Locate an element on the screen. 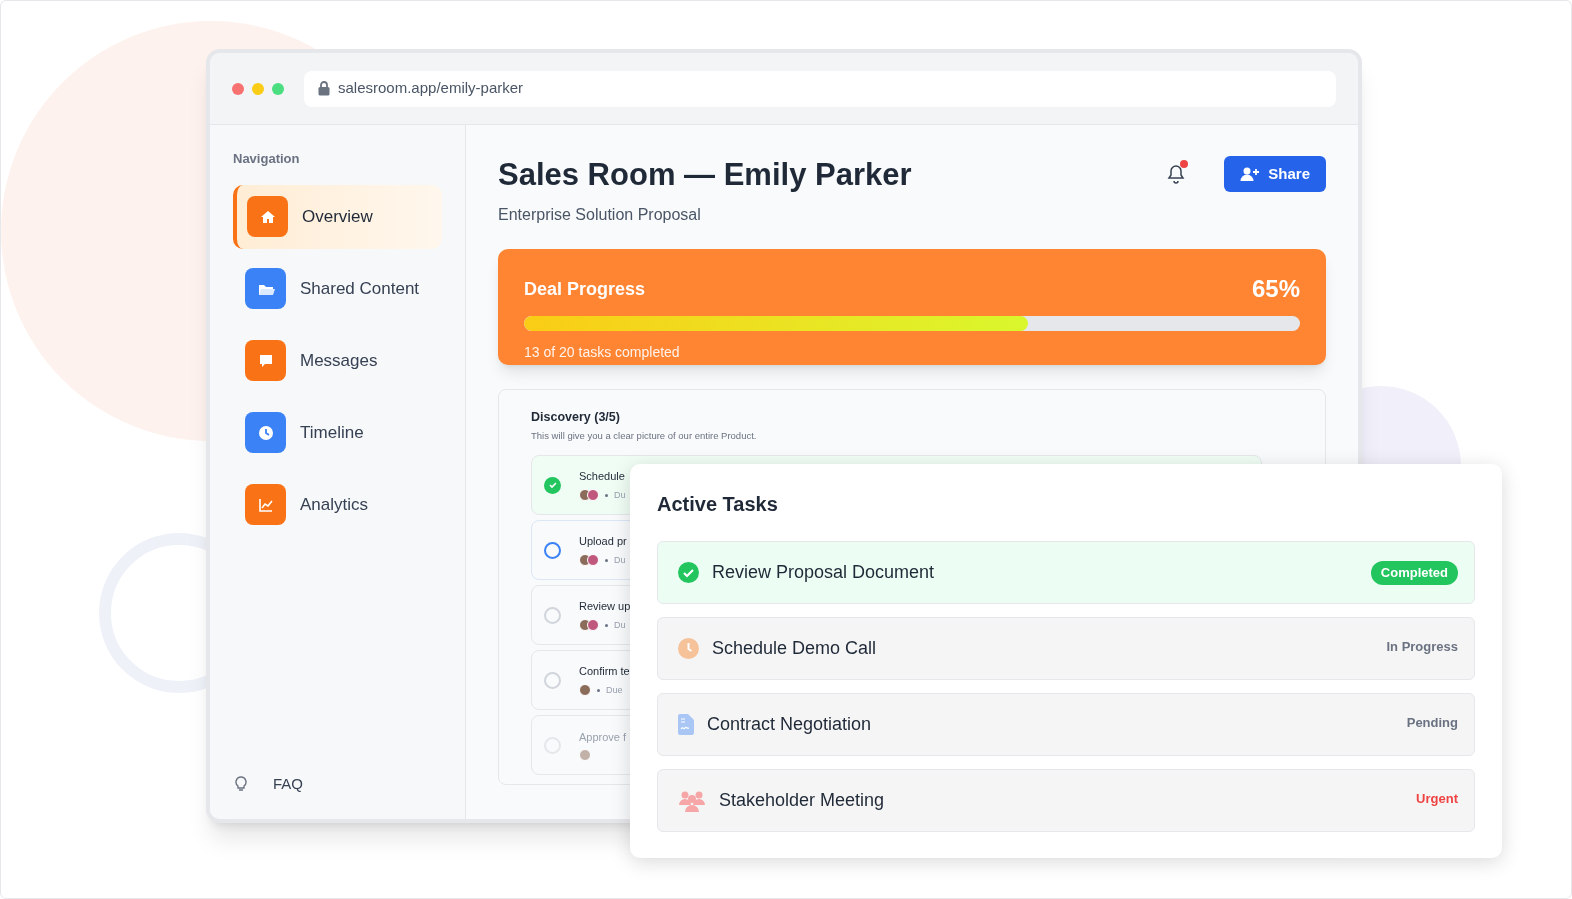 Image resolution: width=1572 pixels, height=899 pixels. task-title: Upload pr is located at coordinates (603, 541).